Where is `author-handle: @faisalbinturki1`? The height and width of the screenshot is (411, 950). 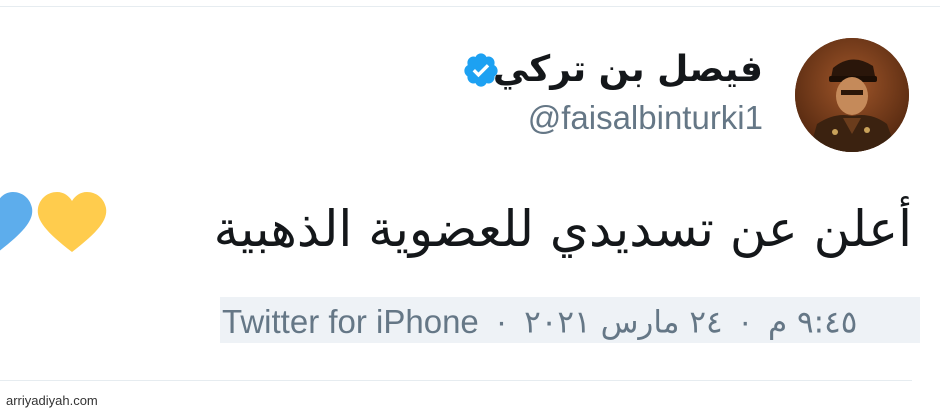
author-handle: @faisalbinturki1 is located at coordinates (645, 118).